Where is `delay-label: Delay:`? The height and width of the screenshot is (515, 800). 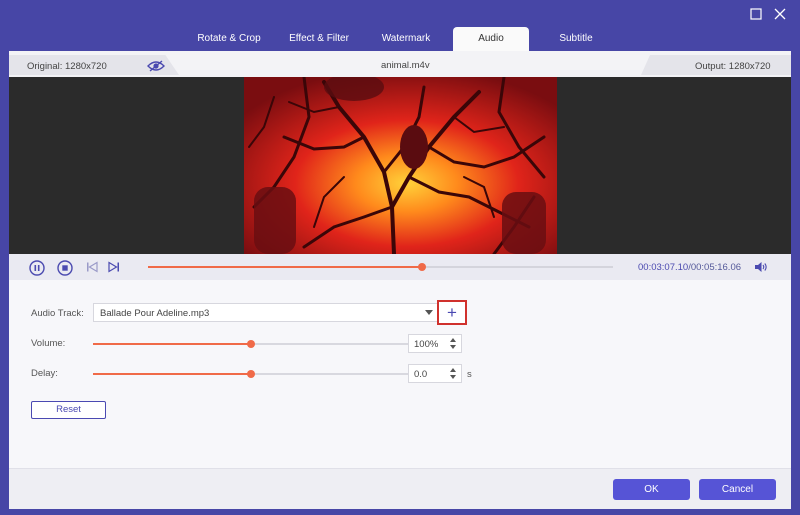
delay-label: Delay: is located at coordinates (44, 373).